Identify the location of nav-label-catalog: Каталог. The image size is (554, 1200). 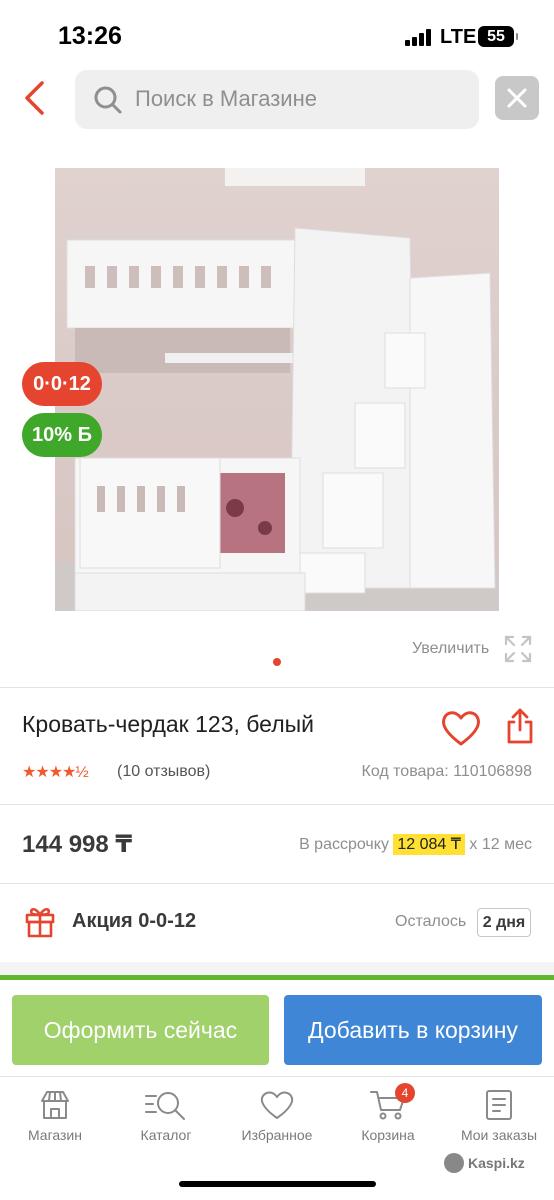
(166, 1135).